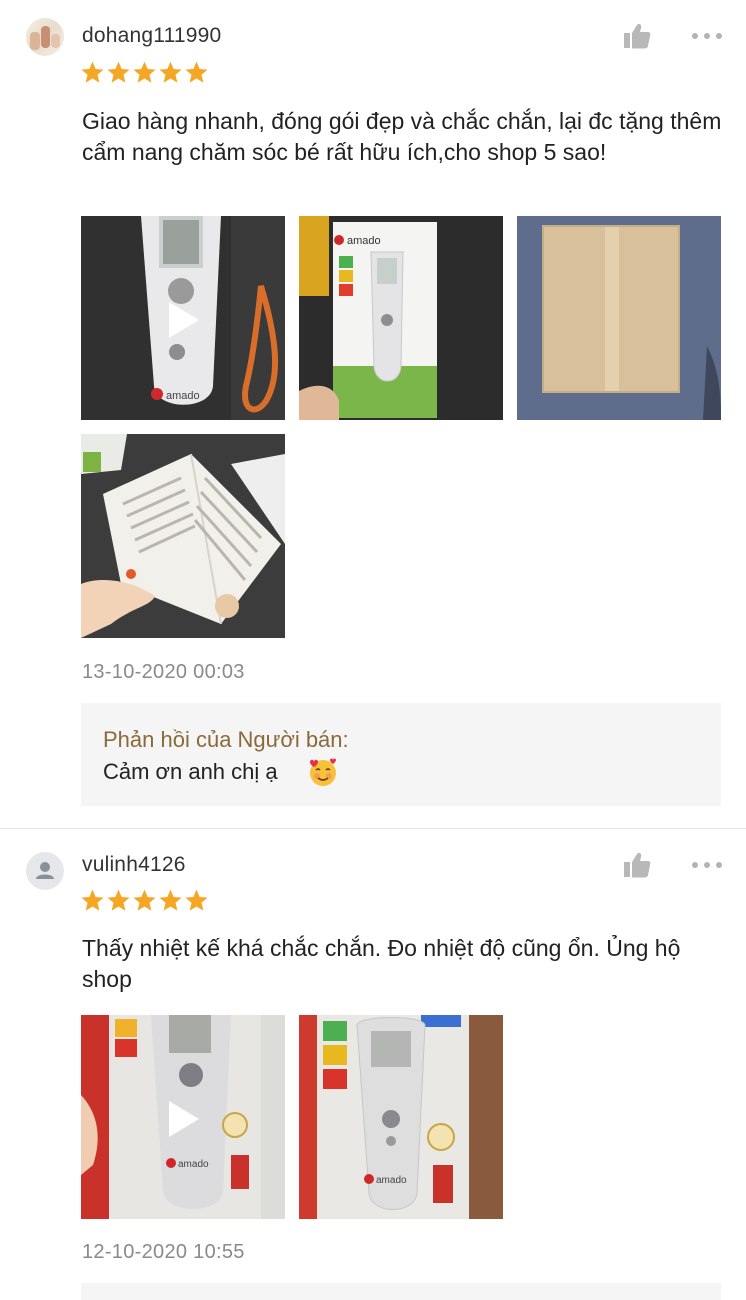 The height and width of the screenshot is (1300, 746). What do you see at coordinates (152, 35) in the screenshot?
I see `review-username: dohang111990` at bounding box center [152, 35].